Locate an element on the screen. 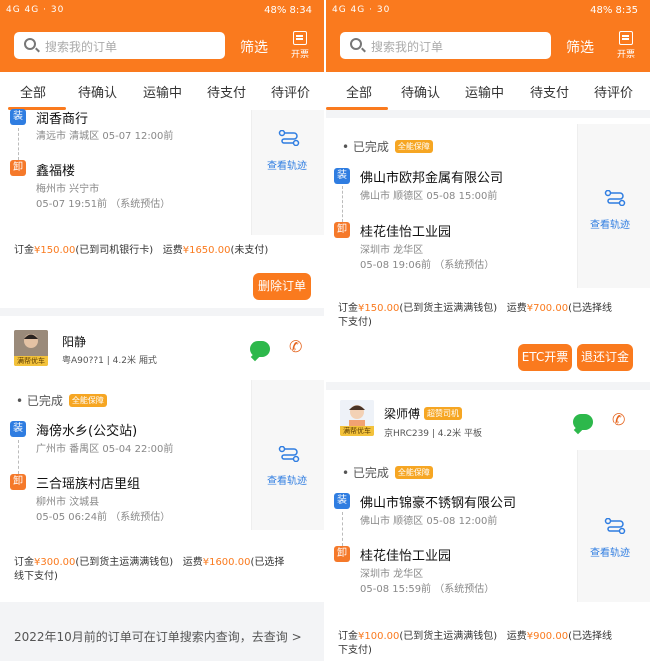 The height and width of the screenshot is (661, 650). refund-deposit-button: 退还订金 is located at coordinates (605, 357).